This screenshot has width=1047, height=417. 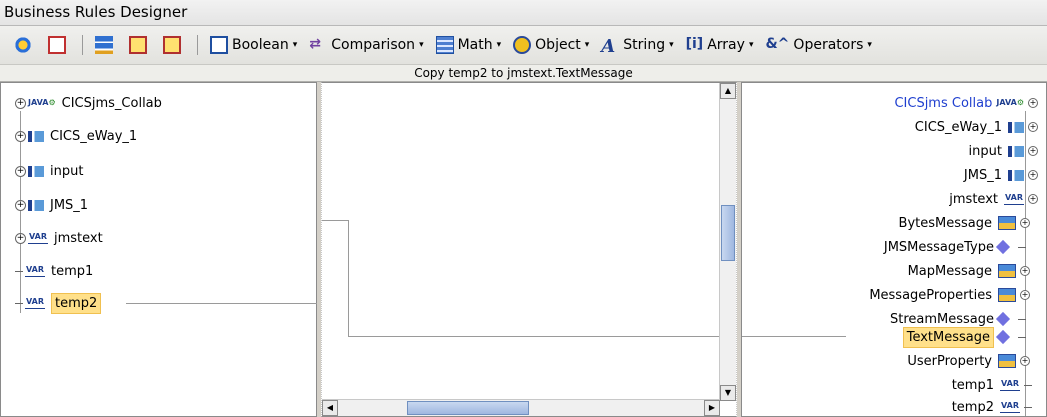 What do you see at coordinates (945, 223) in the screenshot?
I see `tree-item-label: BytesMessage` at bounding box center [945, 223].